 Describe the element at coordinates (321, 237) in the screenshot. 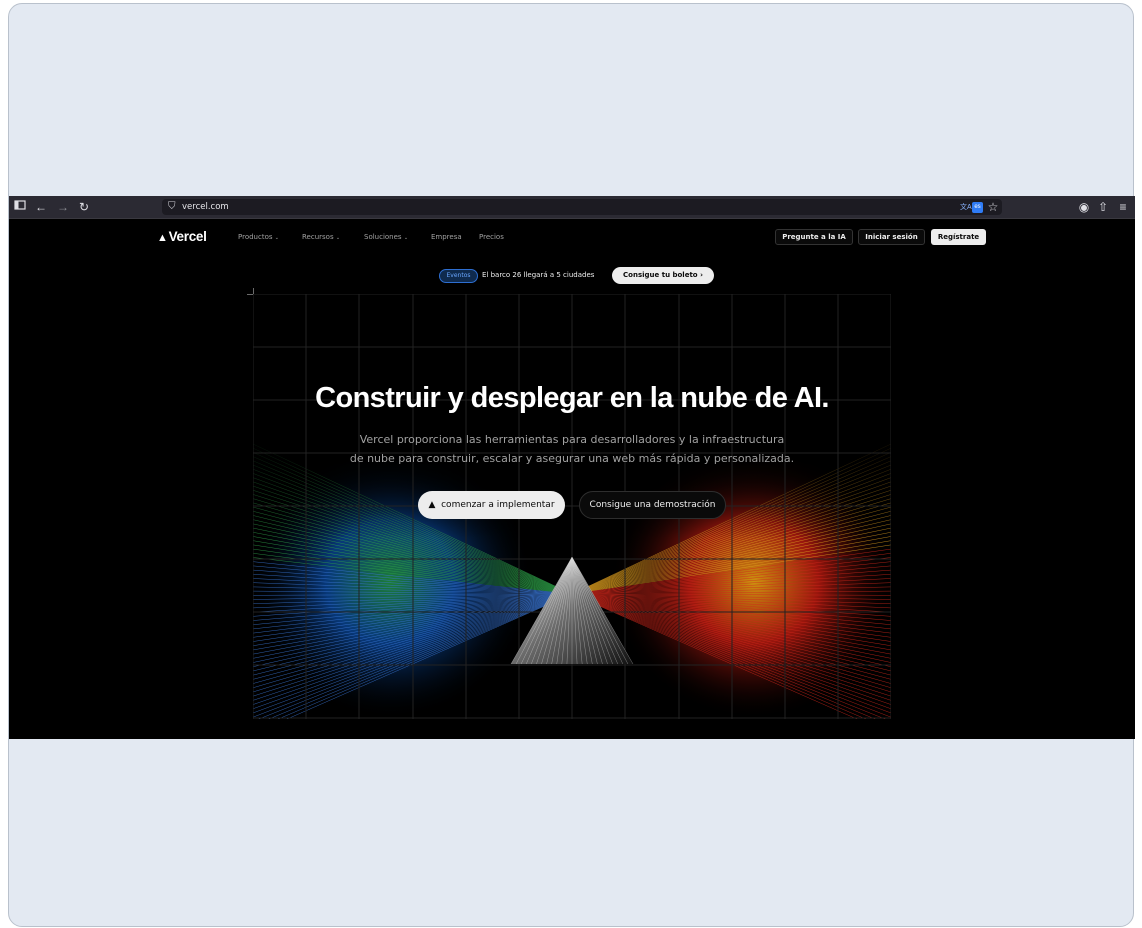

I see `nav-item-recursos: Recursos ⌄` at that location.